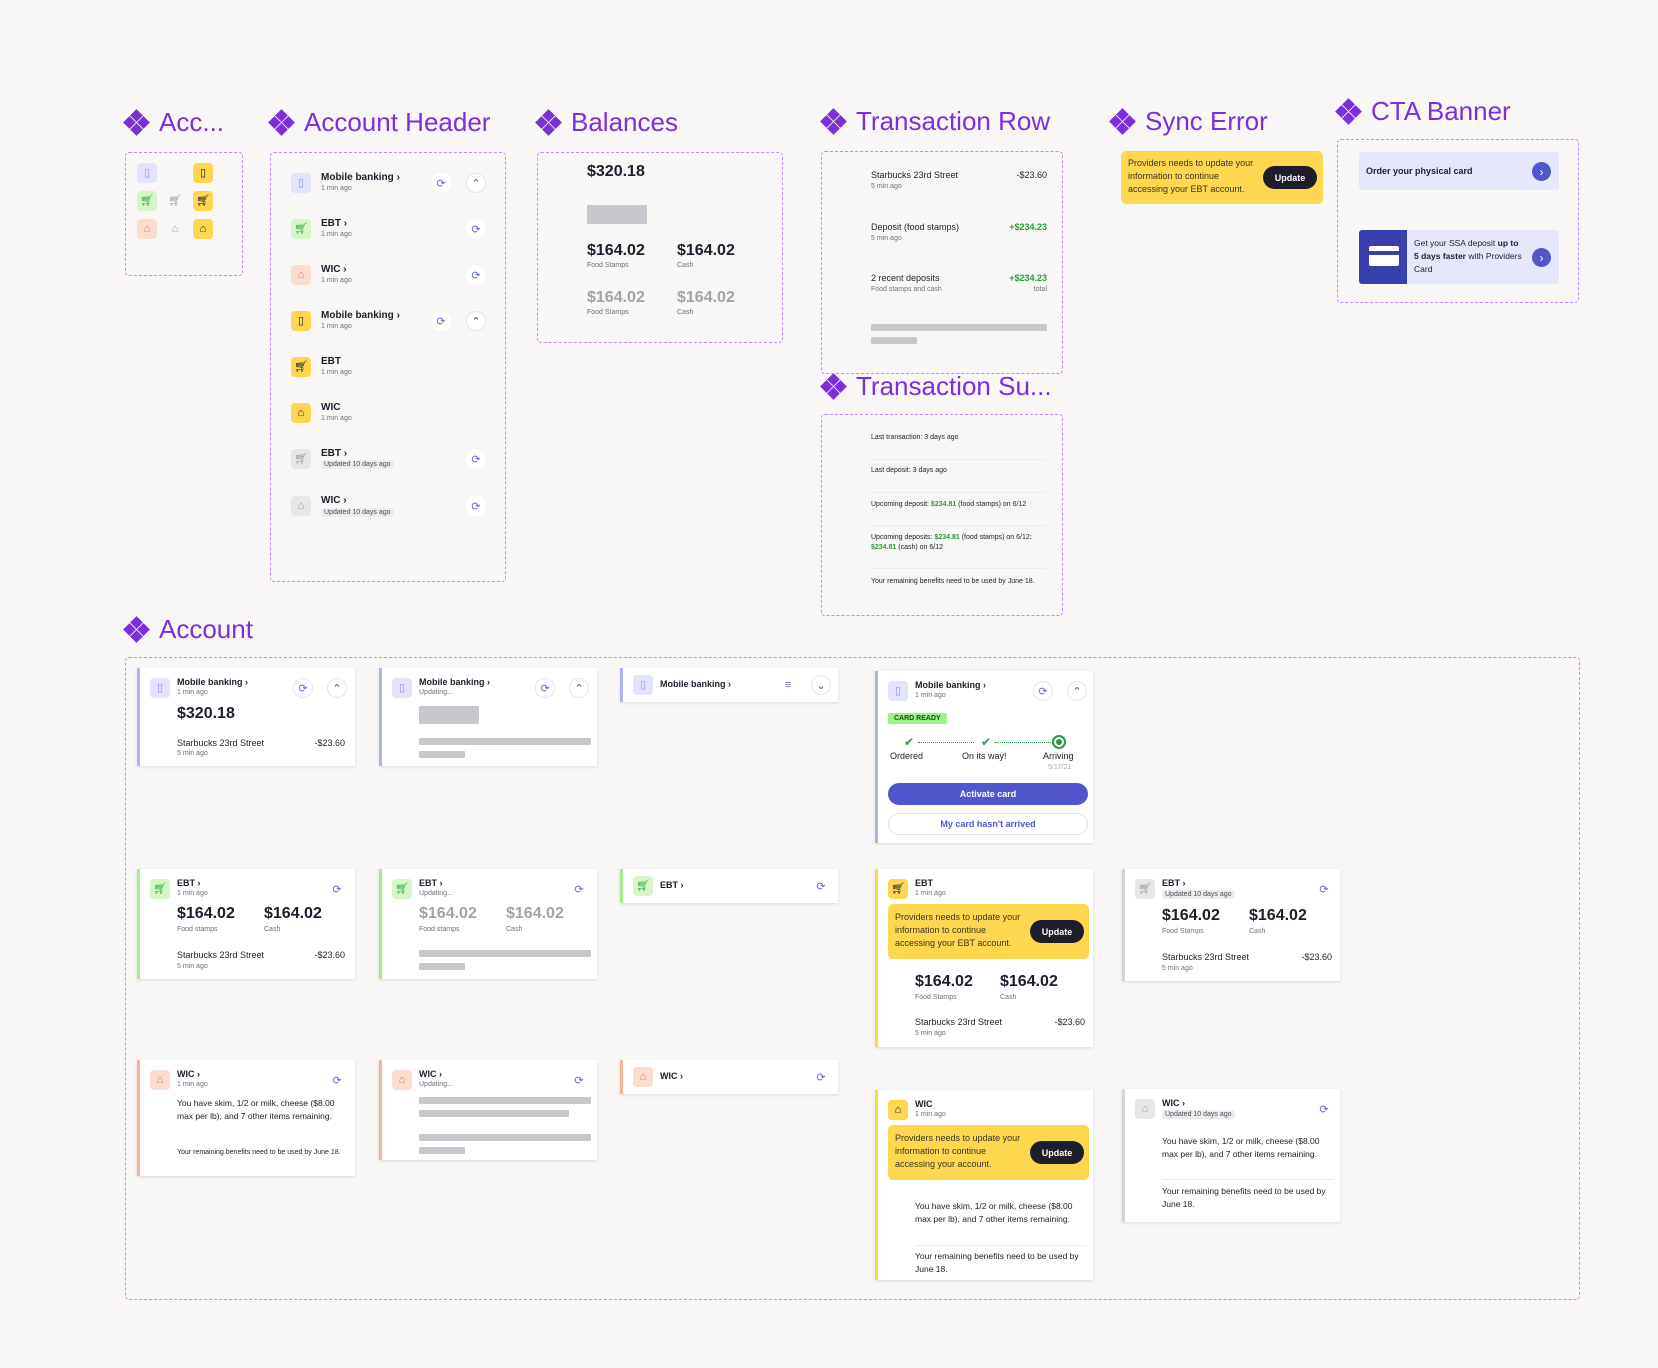 This screenshot has width=1658, height=1368. What do you see at coordinates (788, 685) in the screenshot?
I see `list-icon: ≡` at bounding box center [788, 685].